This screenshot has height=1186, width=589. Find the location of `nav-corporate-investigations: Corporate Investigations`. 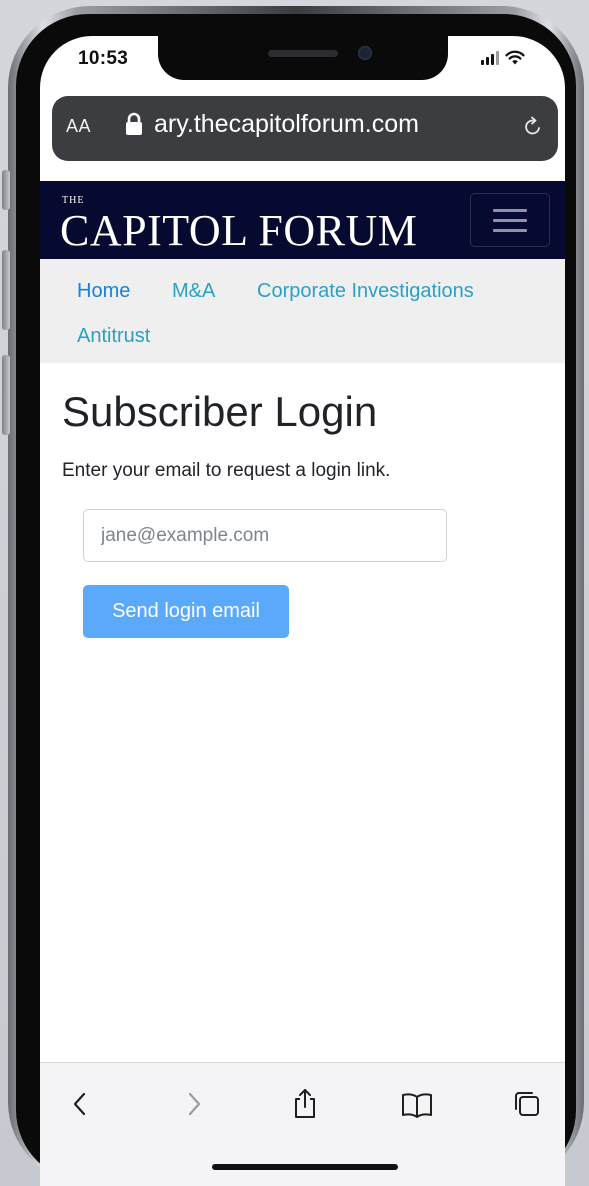

nav-corporate-investigations: Corporate Investigations is located at coordinates (365, 291).